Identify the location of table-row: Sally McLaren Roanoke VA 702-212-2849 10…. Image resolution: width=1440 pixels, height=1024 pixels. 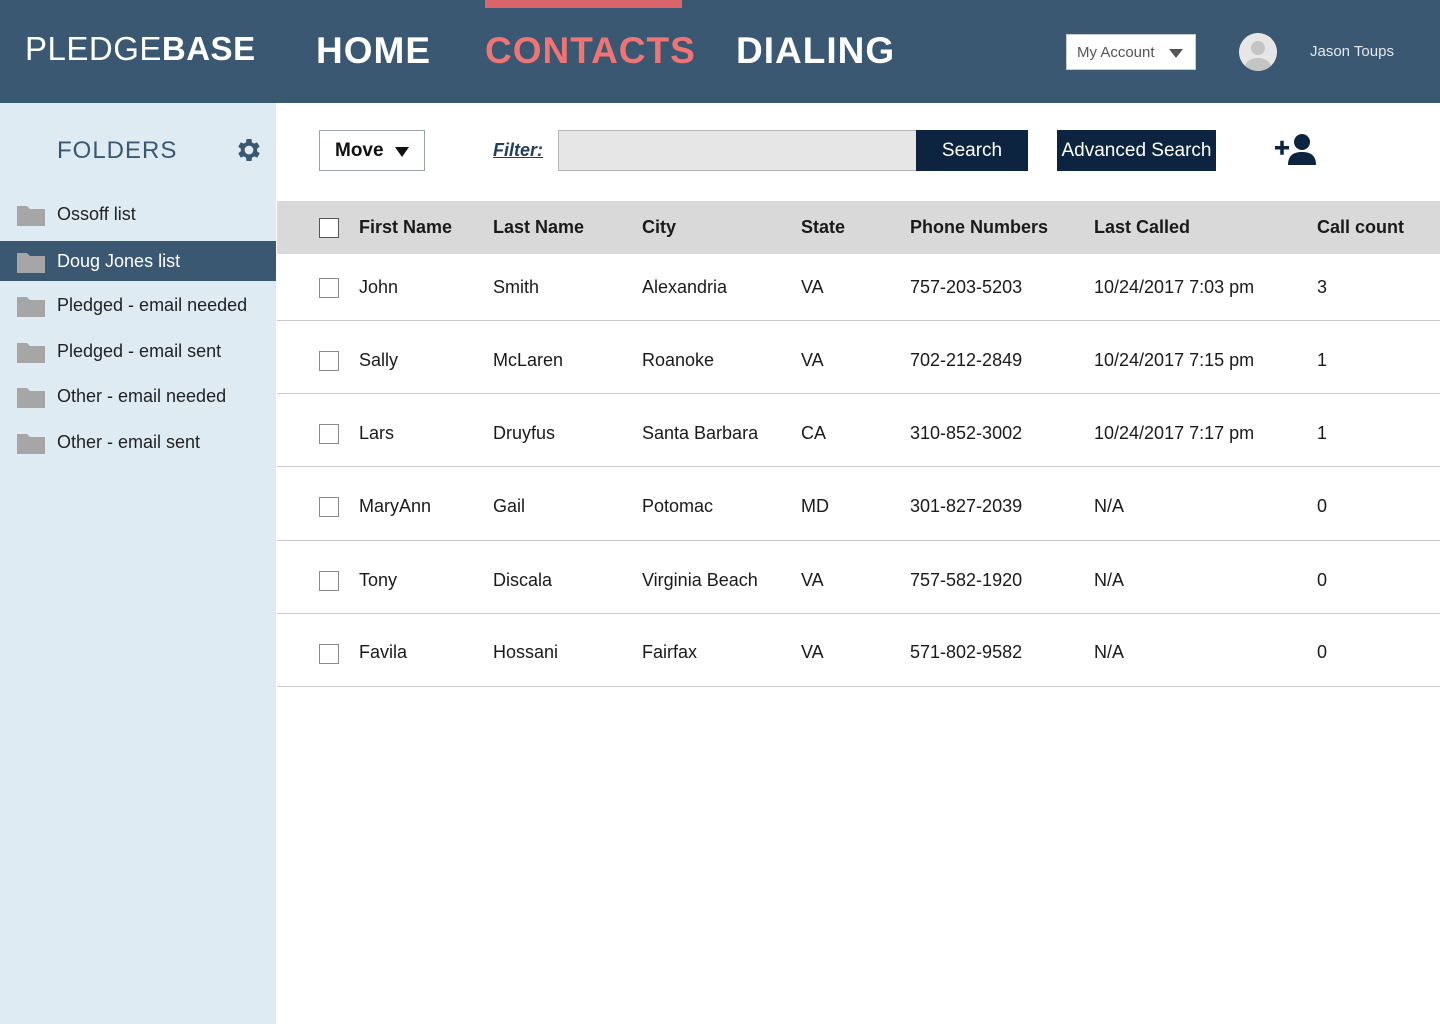
(858, 357).